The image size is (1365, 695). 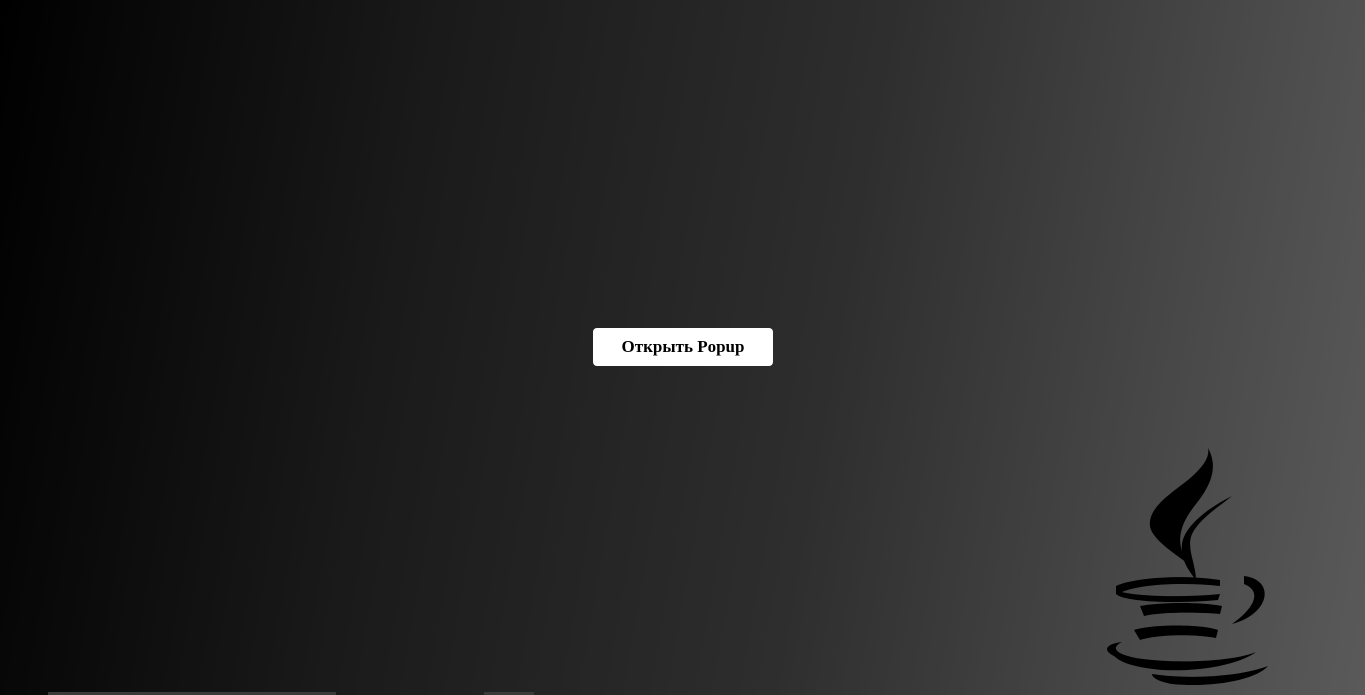 I want to click on java-coffee-cup-icon, so click(x=1187, y=567).